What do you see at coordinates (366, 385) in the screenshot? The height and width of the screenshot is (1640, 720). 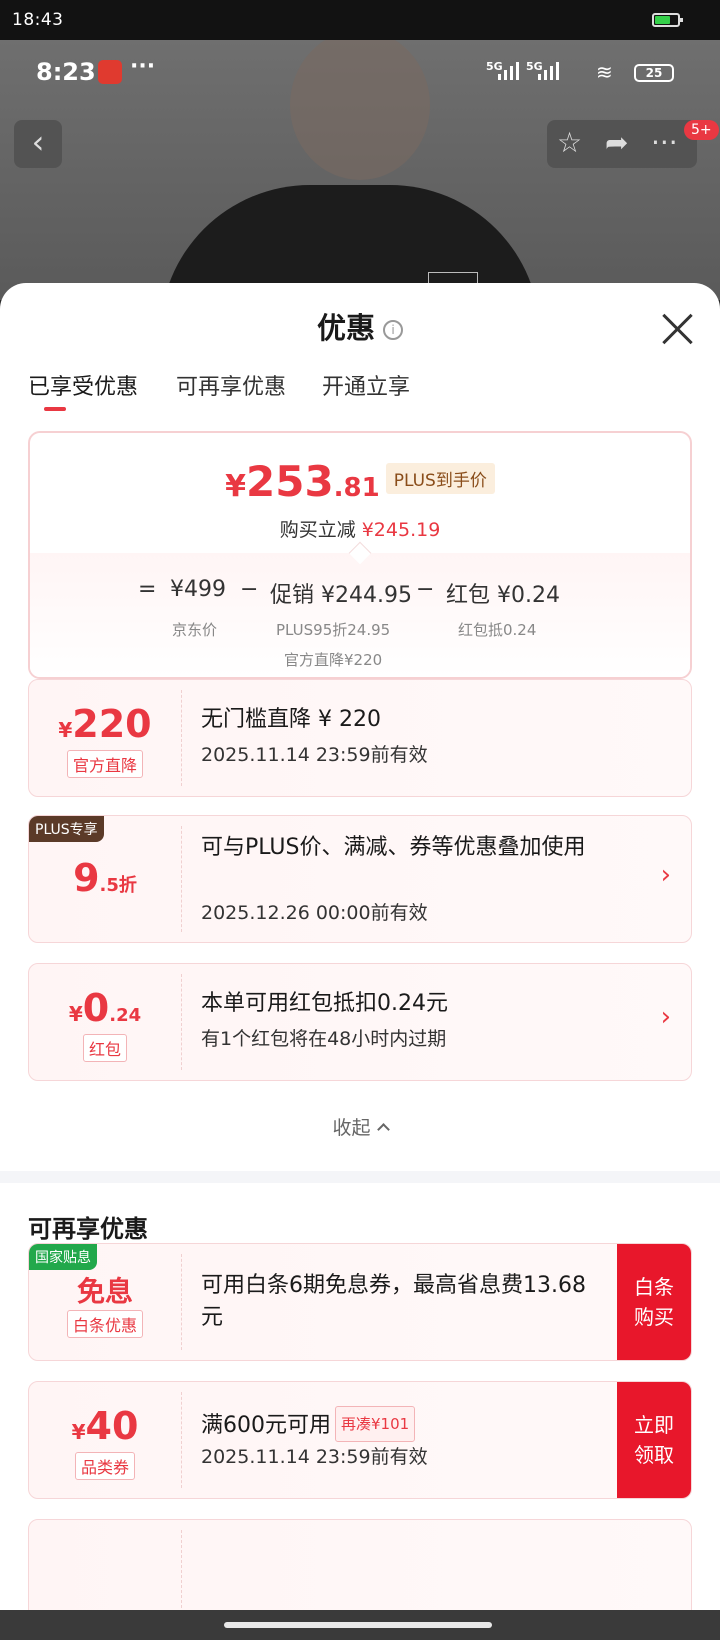 I see `tab-open: 开通立享` at bounding box center [366, 385].